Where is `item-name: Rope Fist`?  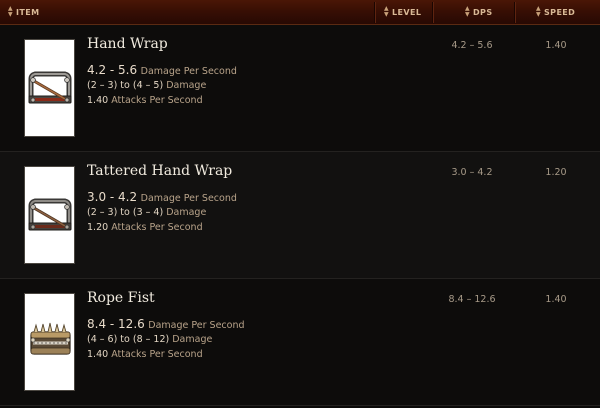
item-name: Rope Fist is located at coordinates (121, 298).